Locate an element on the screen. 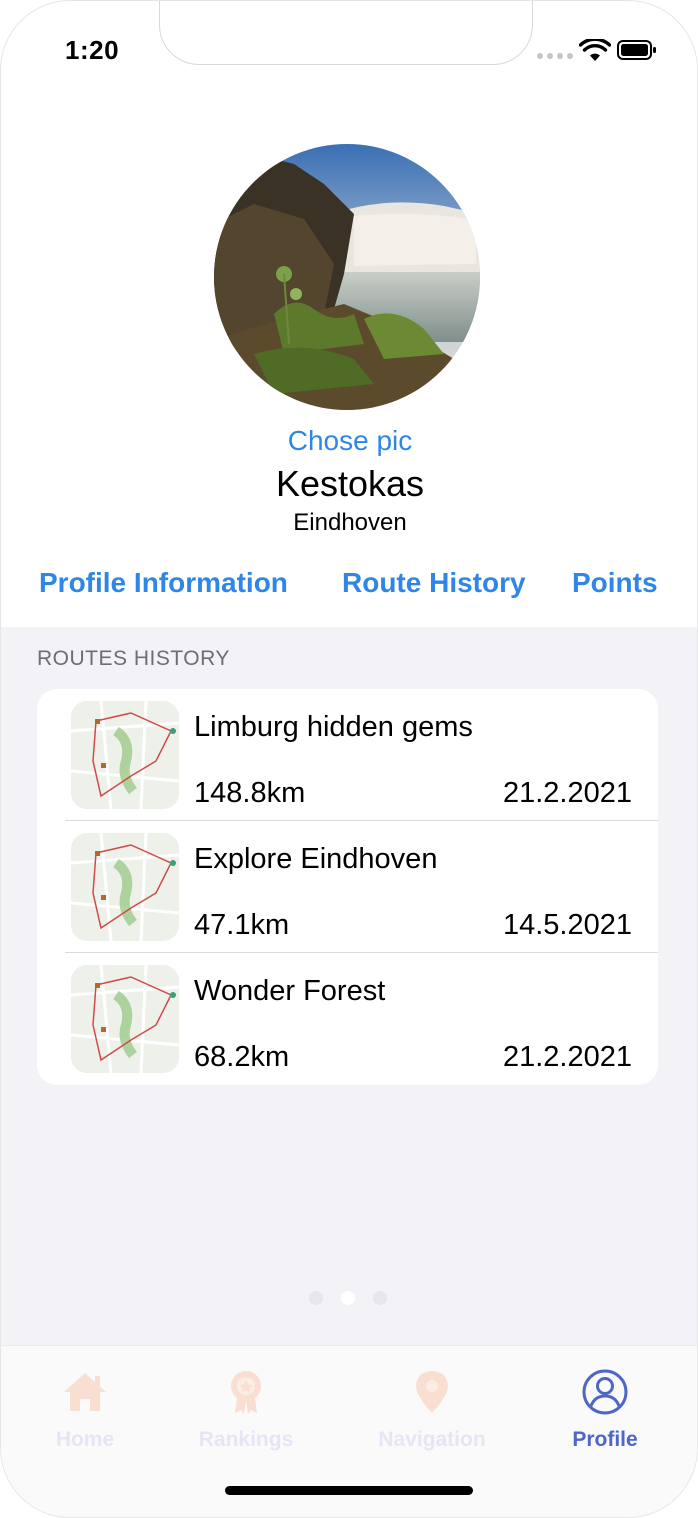 The image size is (698, 1518). status-time: 1:20 is located at coordinates (92, 50).